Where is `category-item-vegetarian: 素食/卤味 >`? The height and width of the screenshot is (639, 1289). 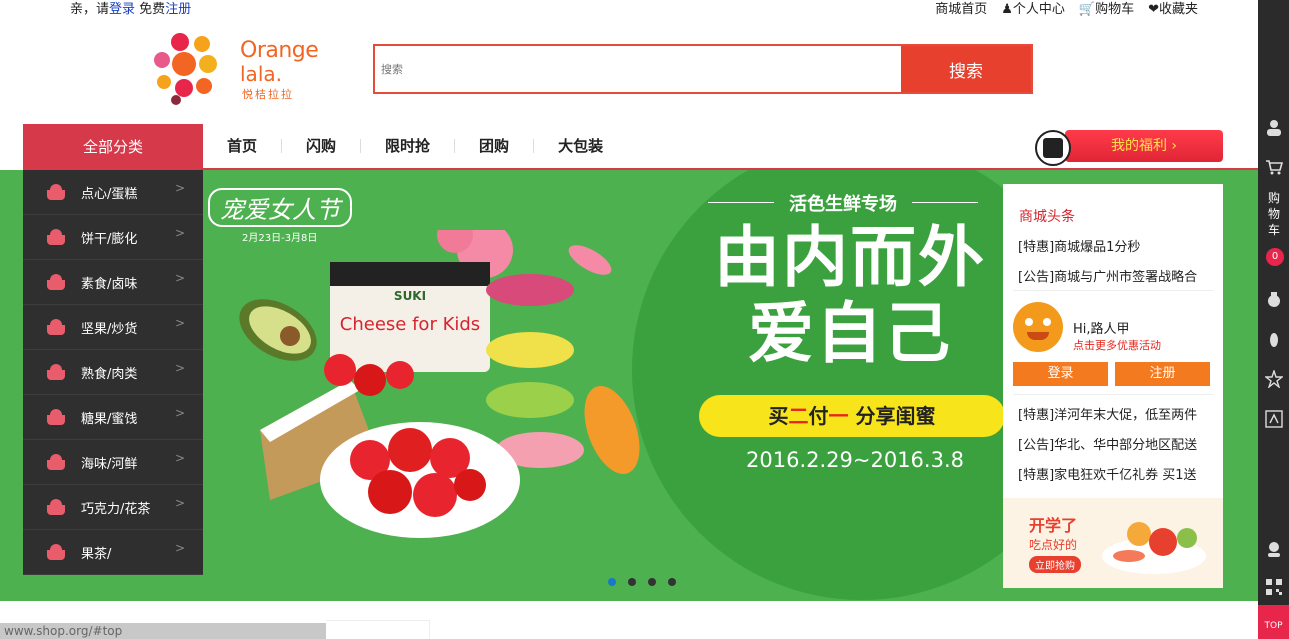 category-item-vegetarian: 素食/卤味 > is located at coordinates (113, 282).